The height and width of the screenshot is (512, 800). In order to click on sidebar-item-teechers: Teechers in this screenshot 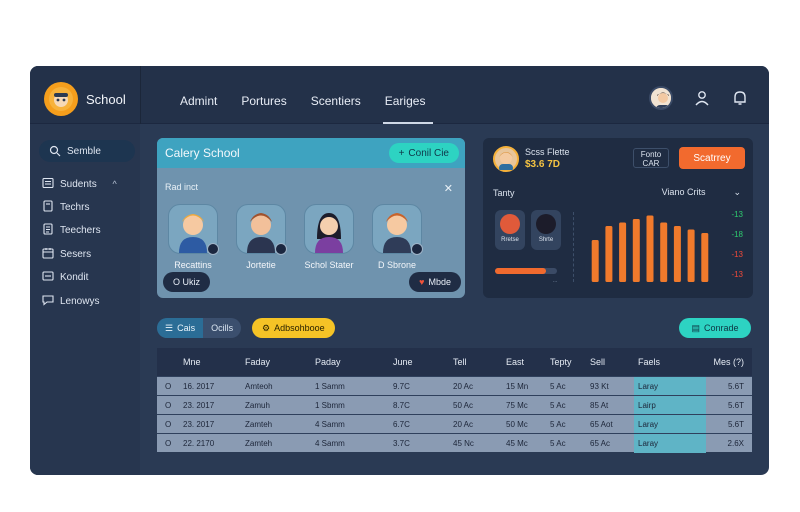, I will do `click(71, 230)`.